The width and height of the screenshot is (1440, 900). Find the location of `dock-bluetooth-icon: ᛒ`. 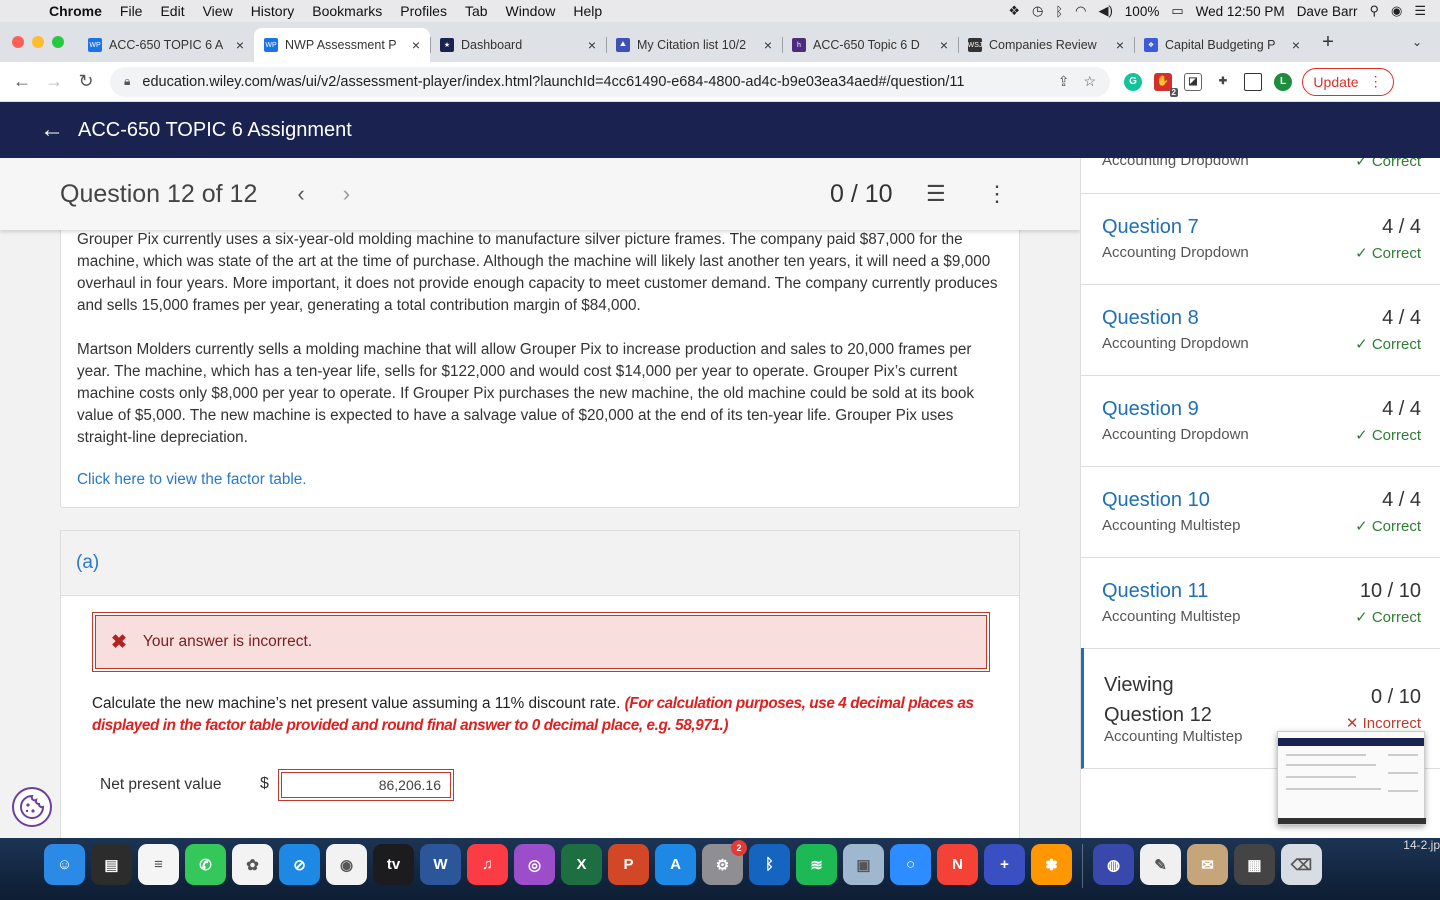

dock-bluetooth-icon: ᛒ is located at coordinates (769, 864).